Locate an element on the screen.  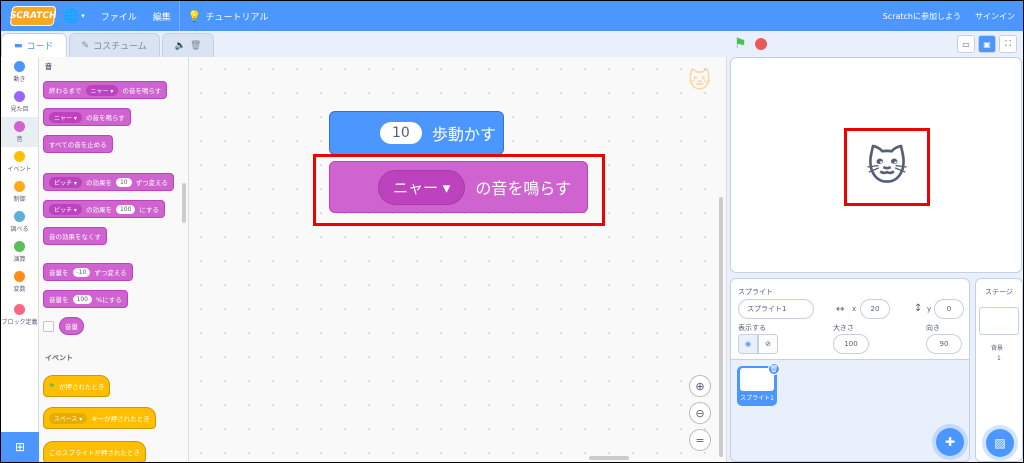
stage: 🐱 is located at coordinates (876, 165).